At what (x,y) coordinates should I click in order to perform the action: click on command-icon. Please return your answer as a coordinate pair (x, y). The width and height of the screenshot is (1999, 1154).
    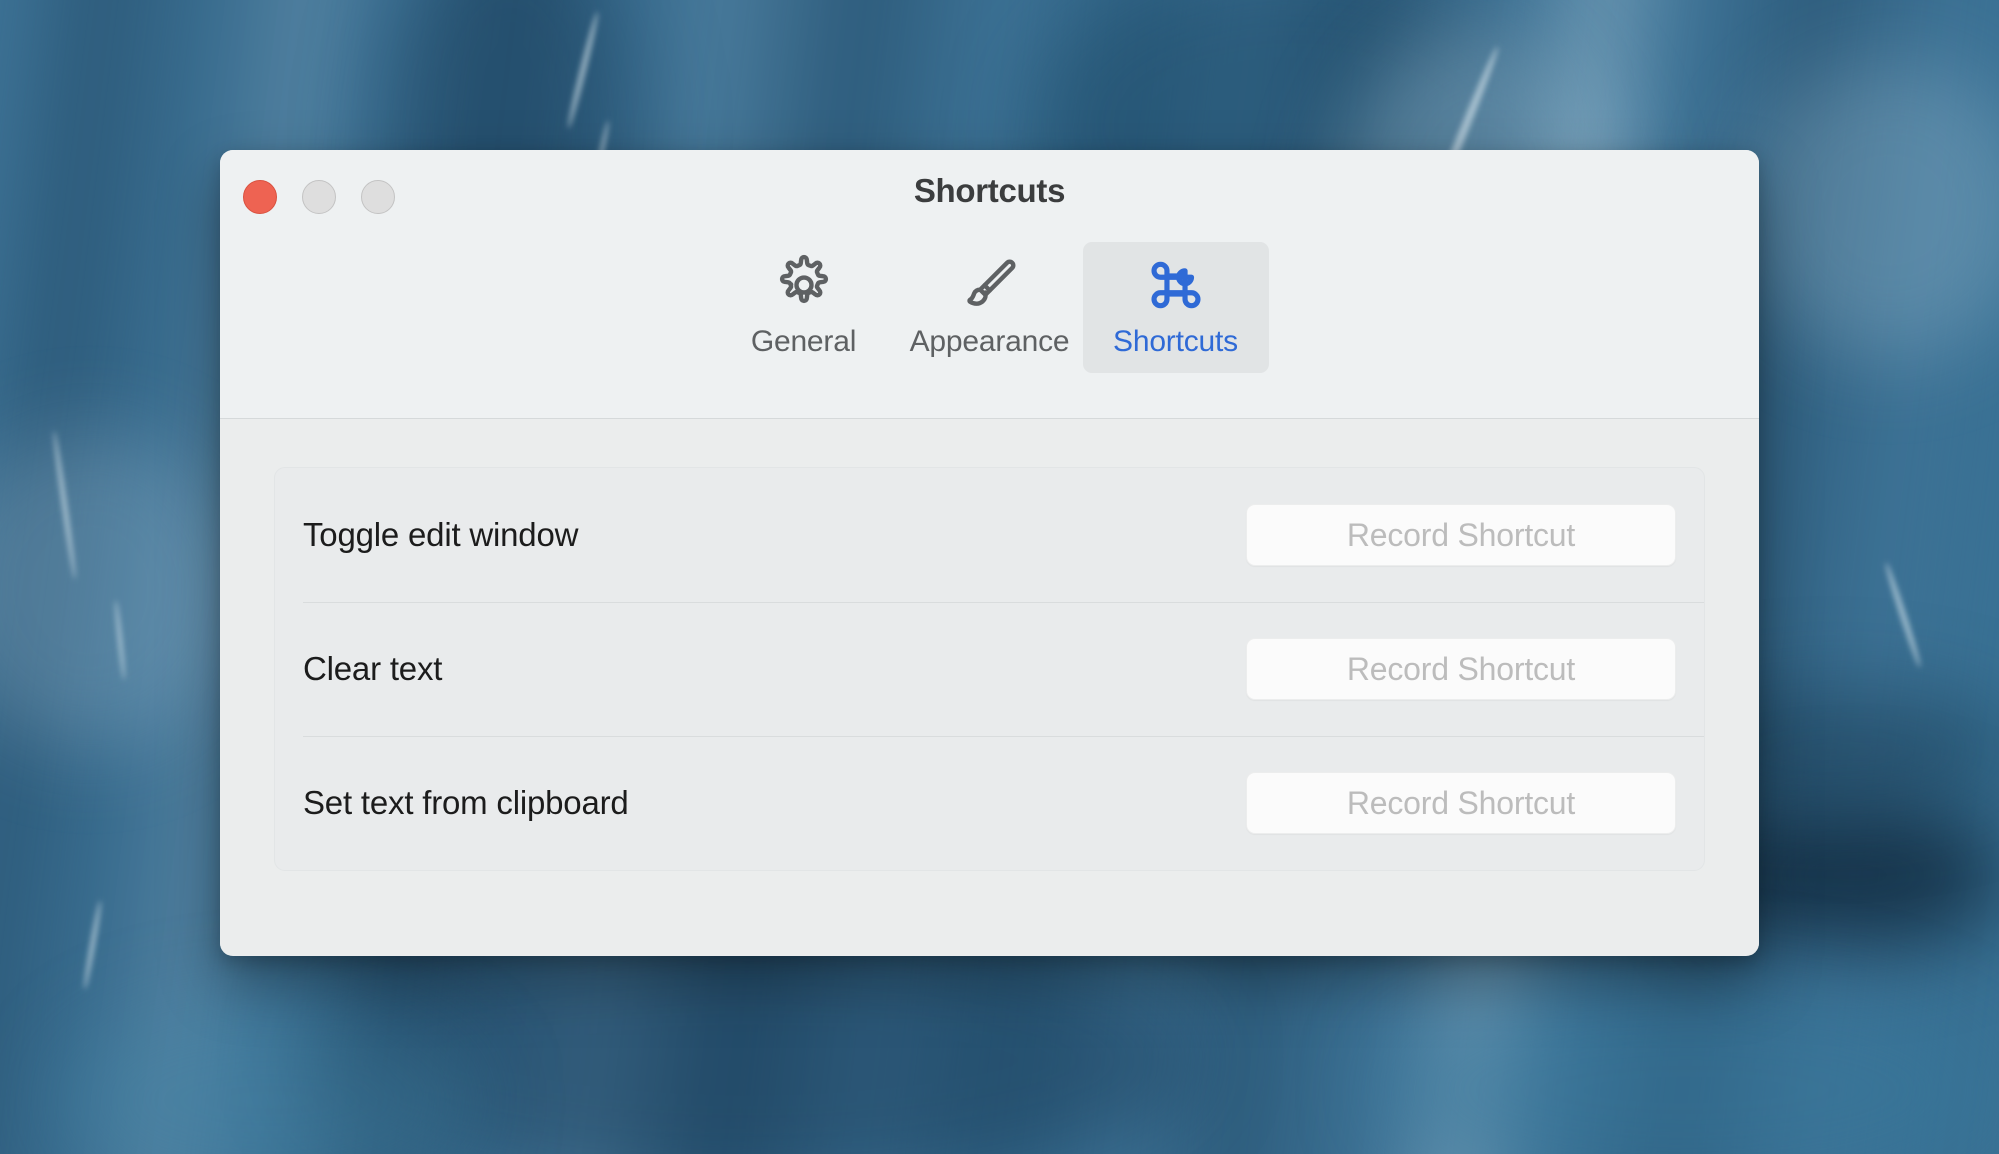
    Looking at the image, I should click on (1176, 285).